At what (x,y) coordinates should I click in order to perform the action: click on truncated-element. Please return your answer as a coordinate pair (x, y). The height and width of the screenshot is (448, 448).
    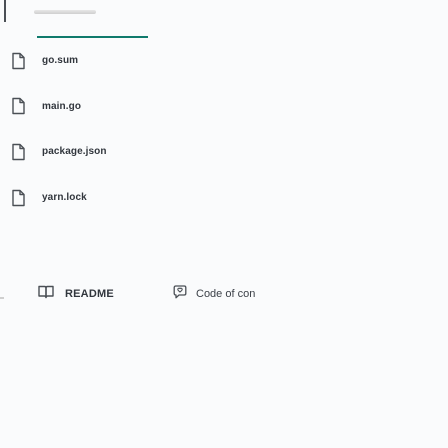
    Looking at the image, I should click on (65, 8).